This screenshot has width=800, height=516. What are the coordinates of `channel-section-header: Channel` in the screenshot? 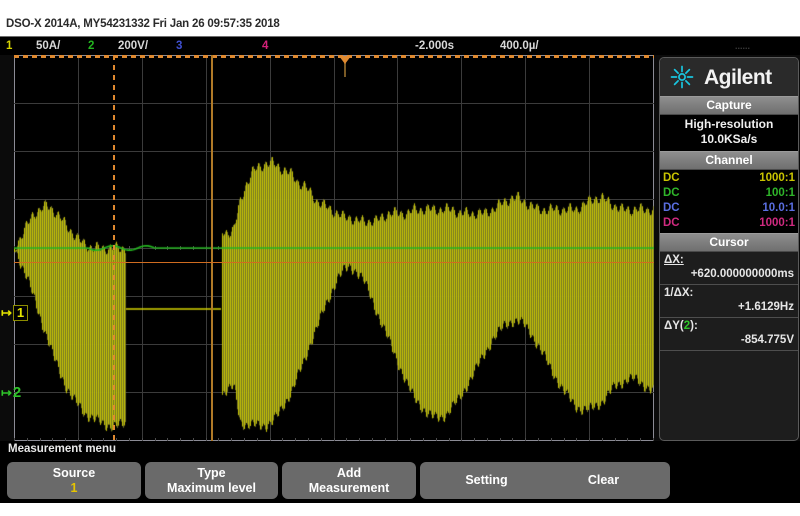 It's located at (729, 160).